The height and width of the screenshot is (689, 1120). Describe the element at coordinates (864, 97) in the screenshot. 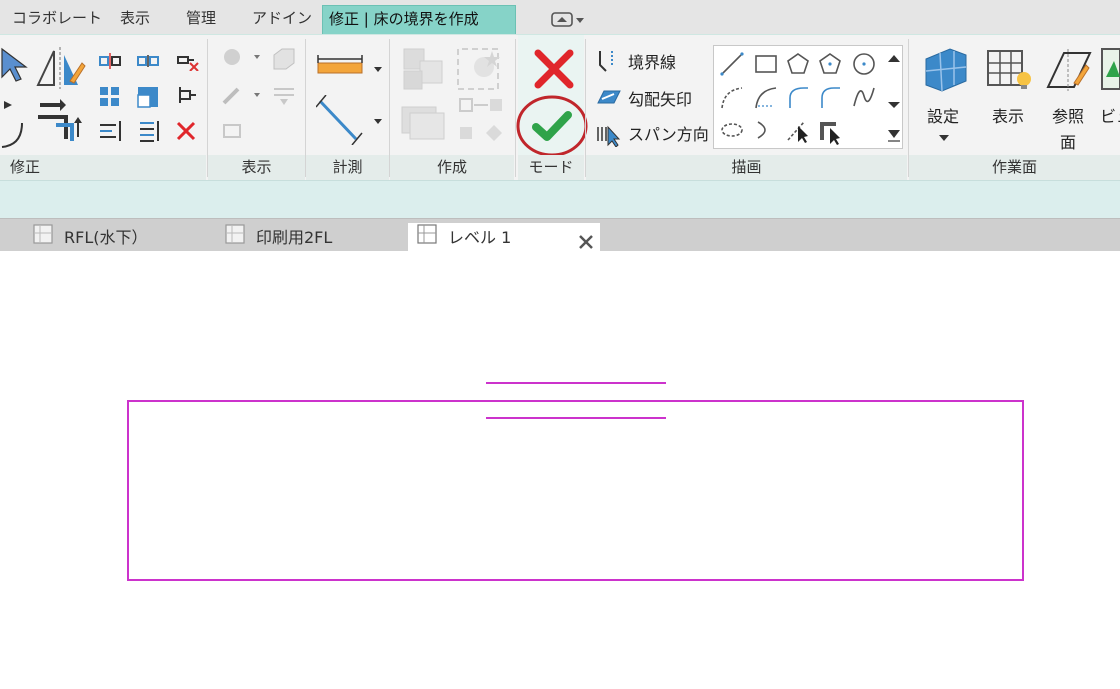

I see `spline-tool-icon` at that location.